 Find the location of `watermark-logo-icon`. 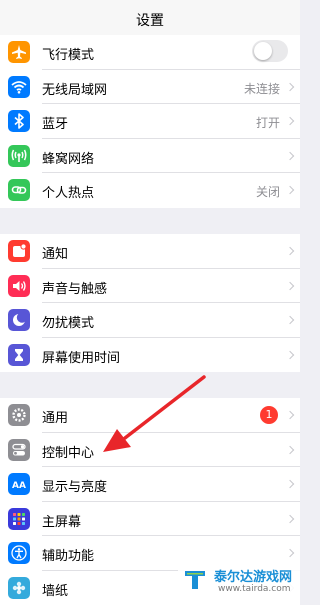

watermark-logo-icon is located at coordinates (195, 579).